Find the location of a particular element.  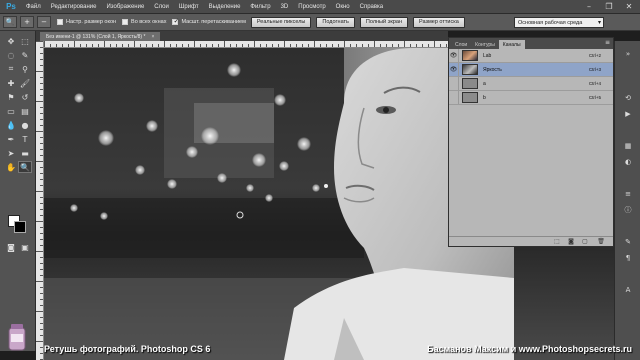

eraser-tool-icon: ▭ is located at coordinates (11, 111).